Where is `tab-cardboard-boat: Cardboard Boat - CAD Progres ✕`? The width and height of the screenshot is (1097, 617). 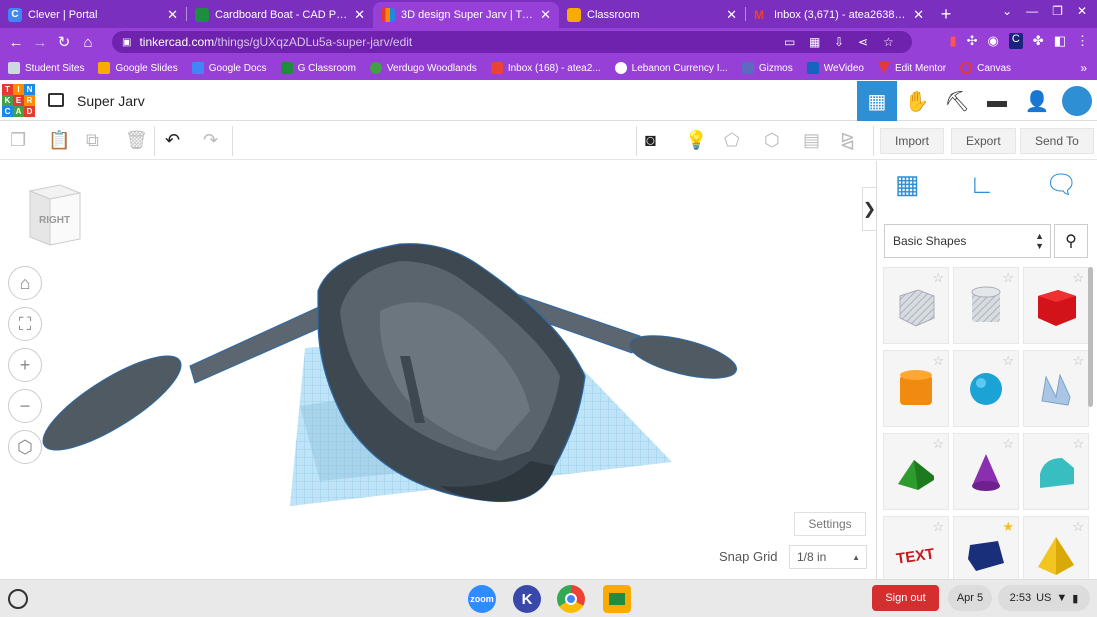
tab-cardboard-boat: Cardboard Boat - CAD Progres ✕ is located at coordinates (280, 15).